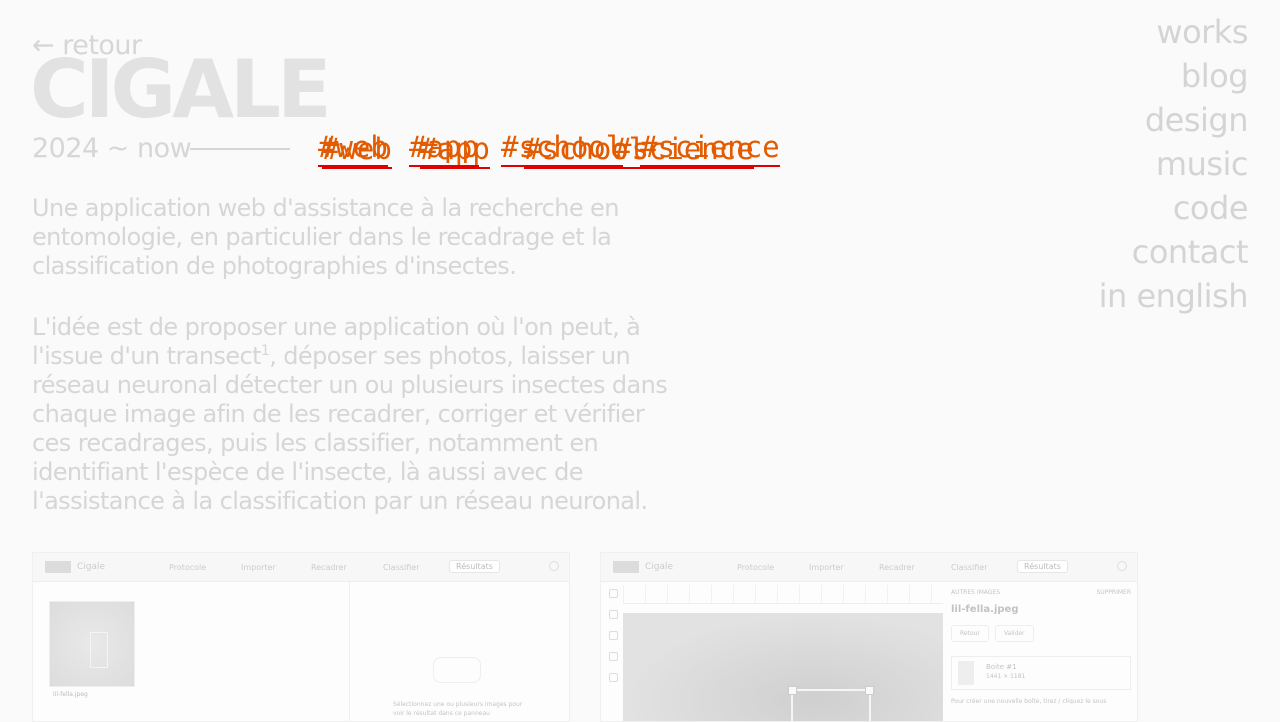  I want to click on zoom-tool-icon, so click(613, 635).